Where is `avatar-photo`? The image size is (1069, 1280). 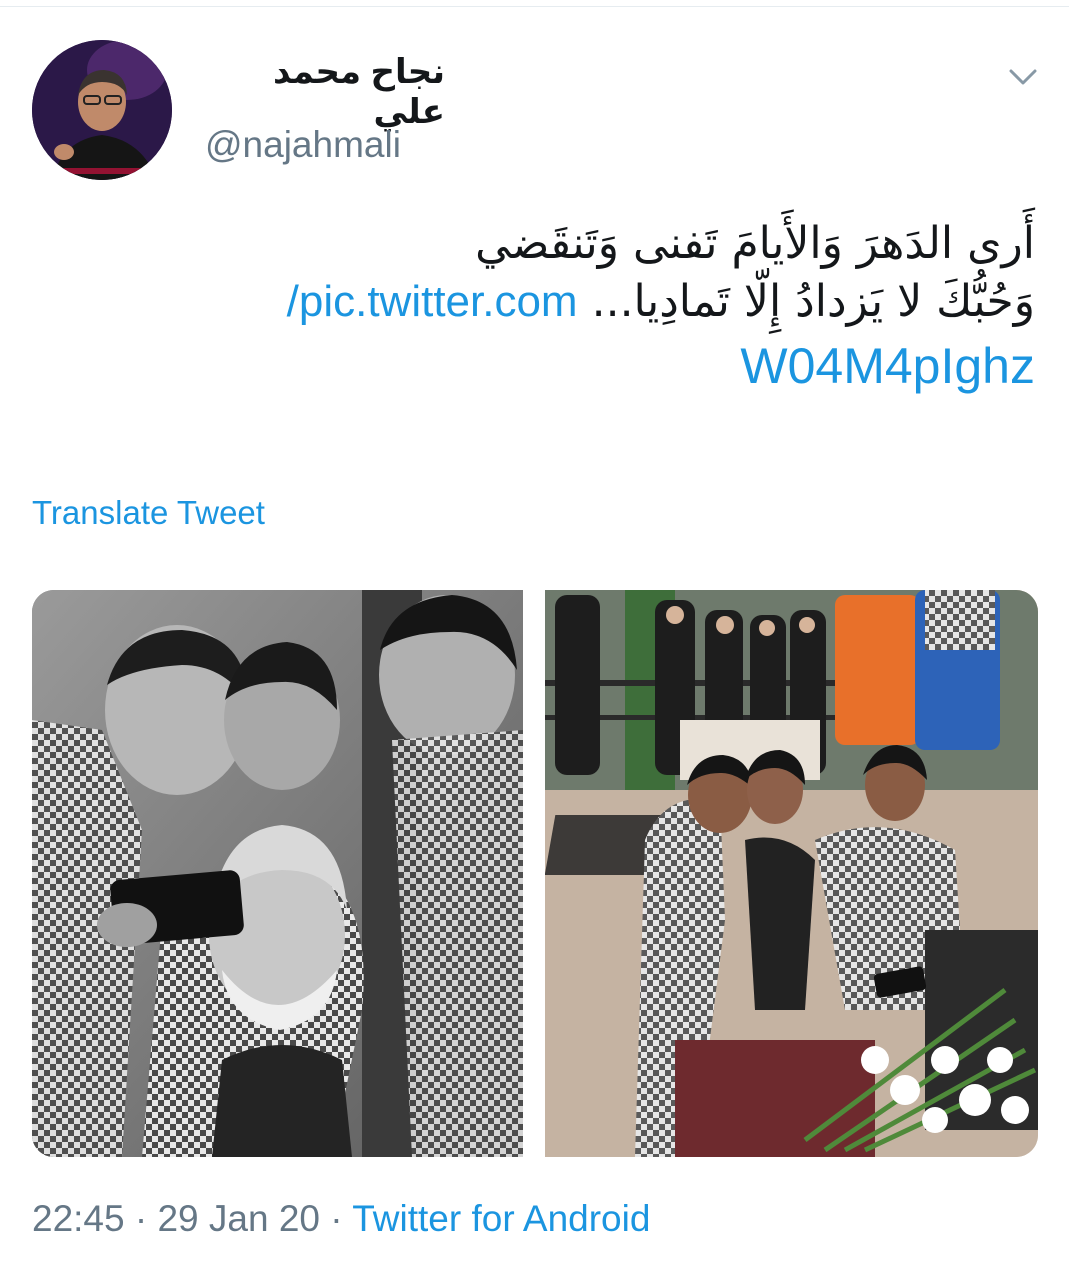
avatar-photo is located at coordinates (102, 110).